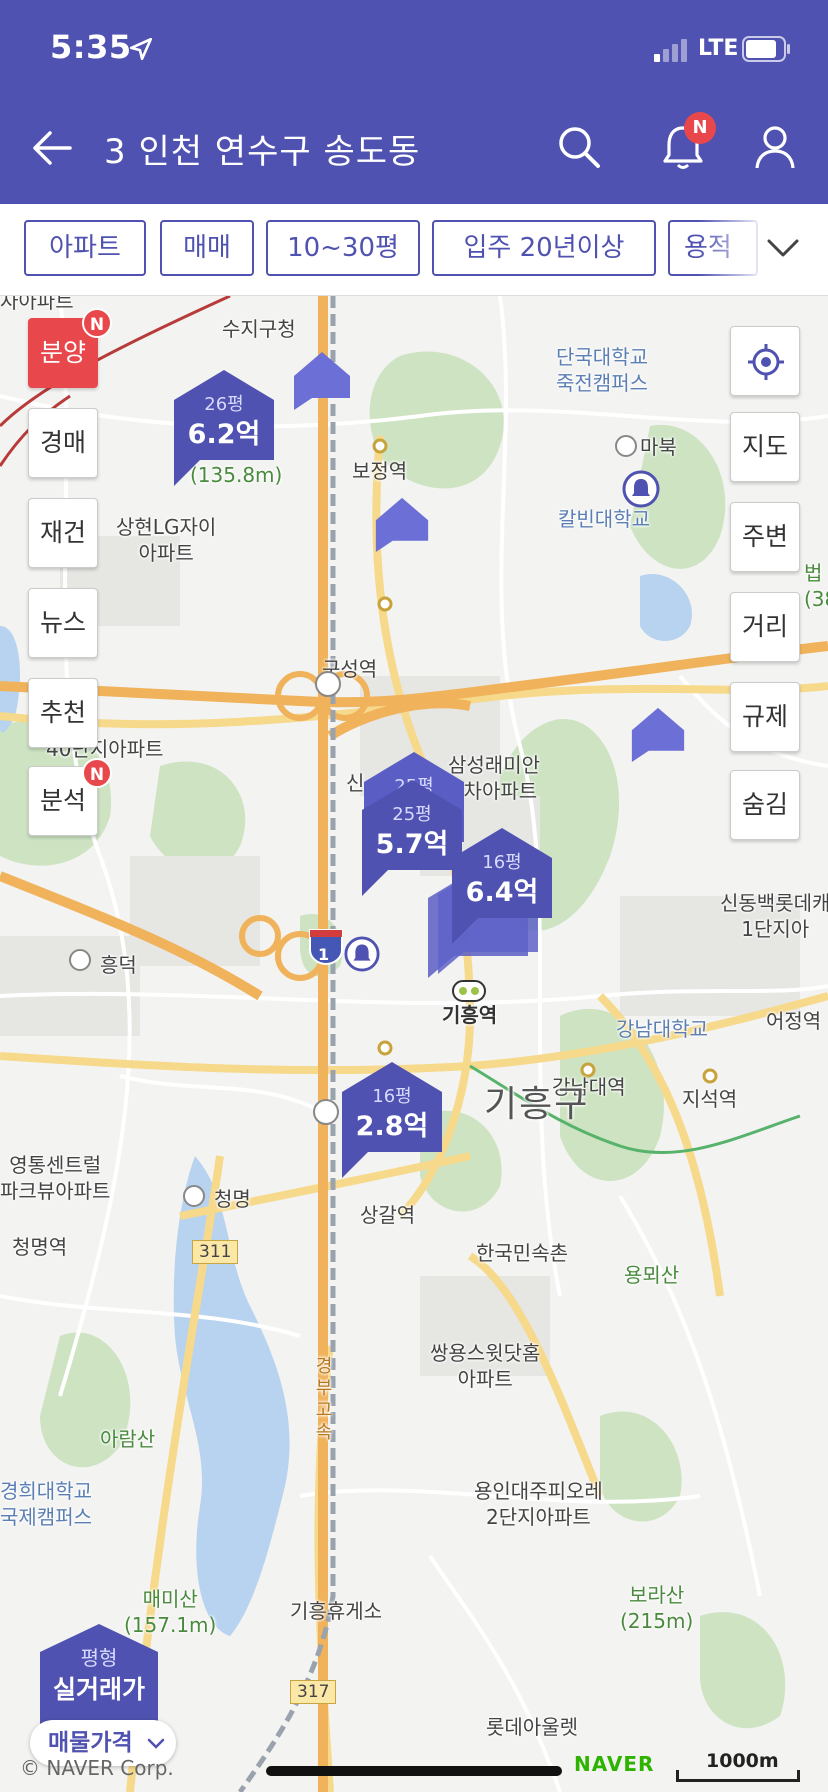  Describe the element at coordinates (658, 447) in the screenshot. I see `place-label: 마북` at that location.